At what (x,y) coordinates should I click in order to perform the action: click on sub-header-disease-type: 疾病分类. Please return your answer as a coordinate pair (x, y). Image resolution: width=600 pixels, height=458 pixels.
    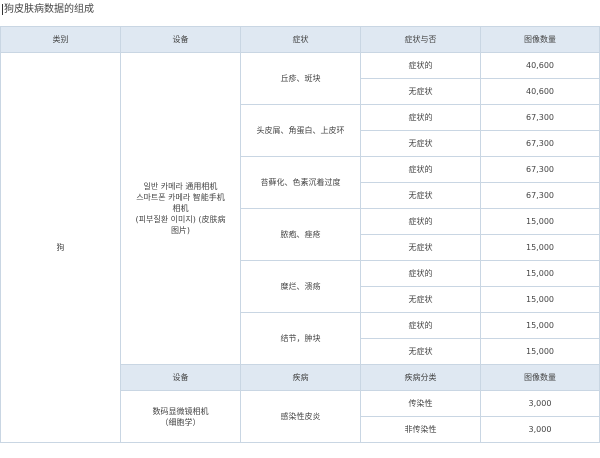
    Looking at the image, I should click on (420, 377).